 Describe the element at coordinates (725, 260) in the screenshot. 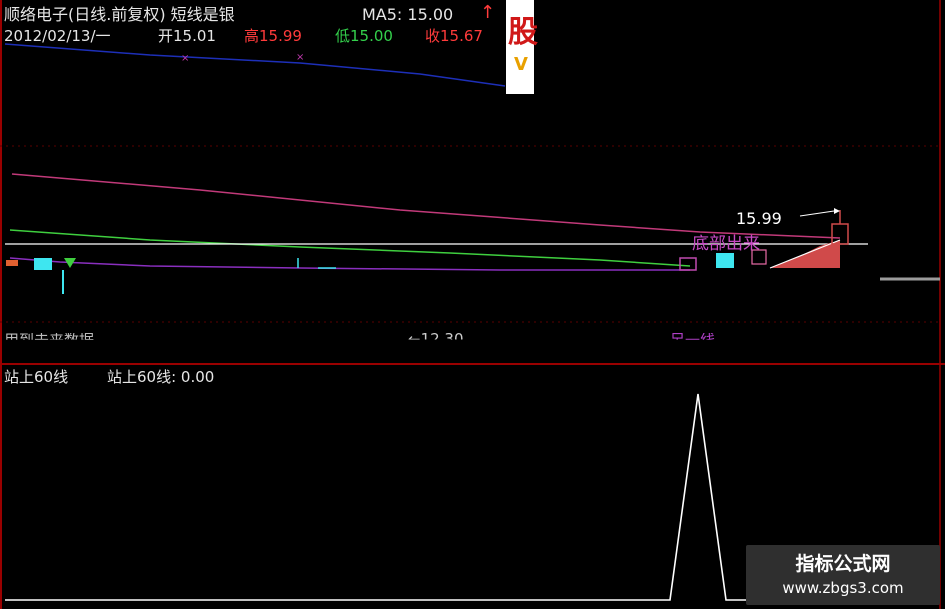

I see `candle-cyan-right` at that location.